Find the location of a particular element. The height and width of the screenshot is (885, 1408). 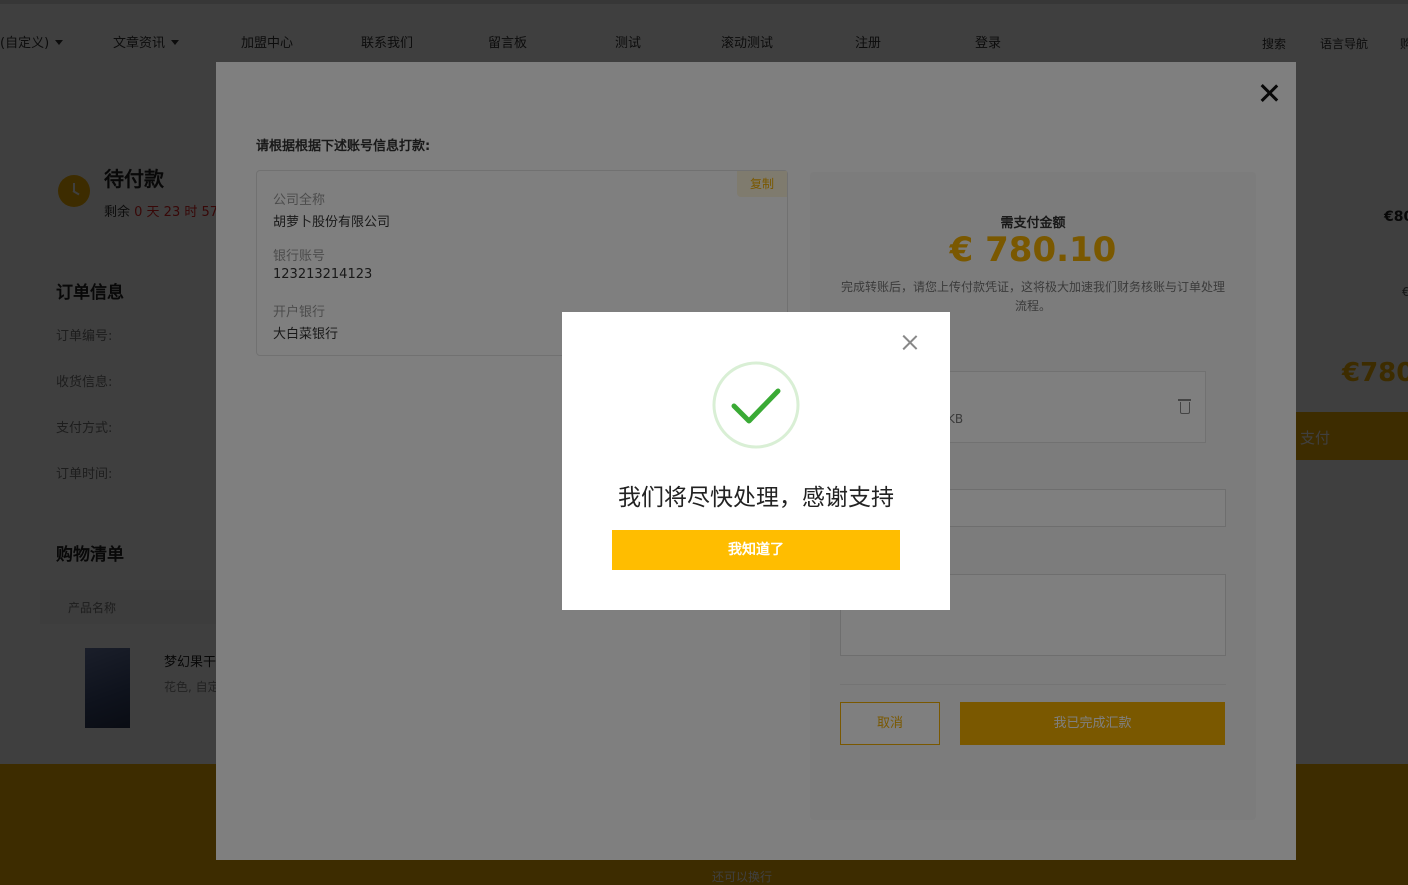

success-check-icon is located at coordinates (756, 405).